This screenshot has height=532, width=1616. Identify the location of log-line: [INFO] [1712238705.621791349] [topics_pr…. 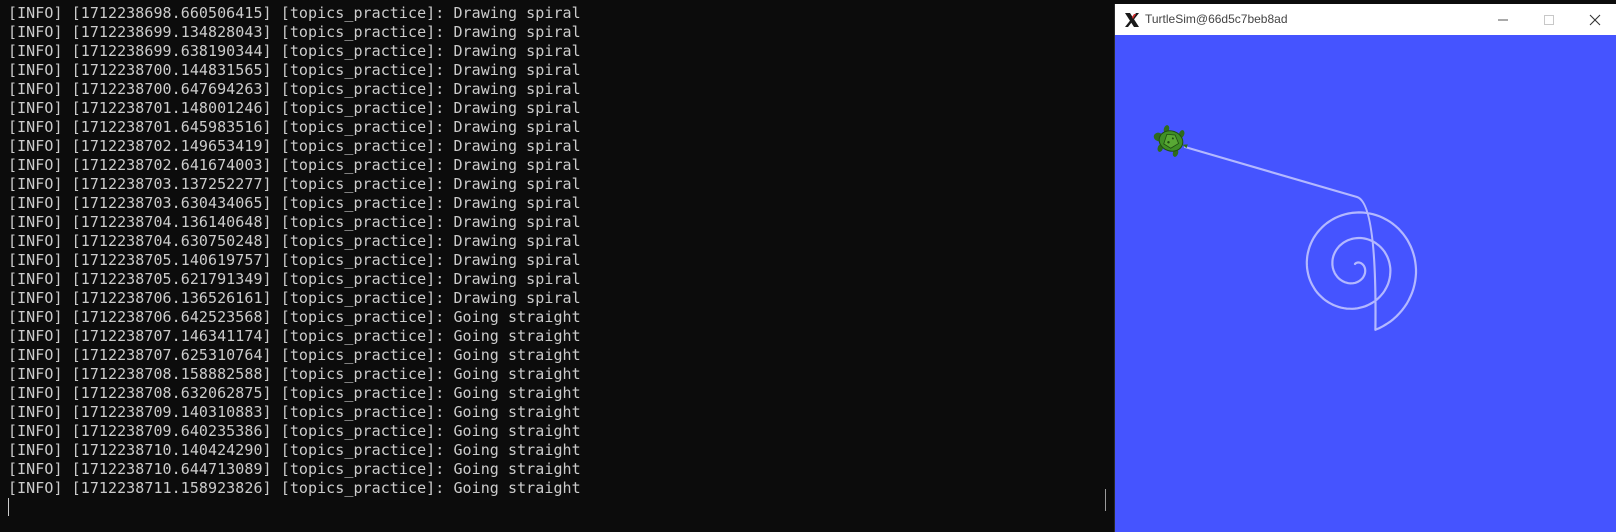
(294, 279).